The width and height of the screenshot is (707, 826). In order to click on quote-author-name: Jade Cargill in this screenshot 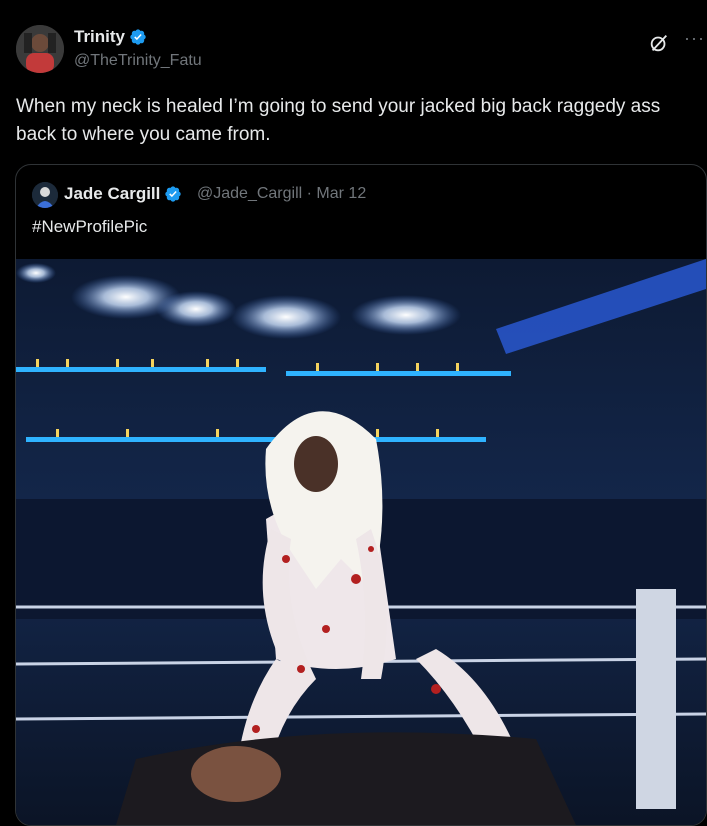, I will do `click(123, 194)`.